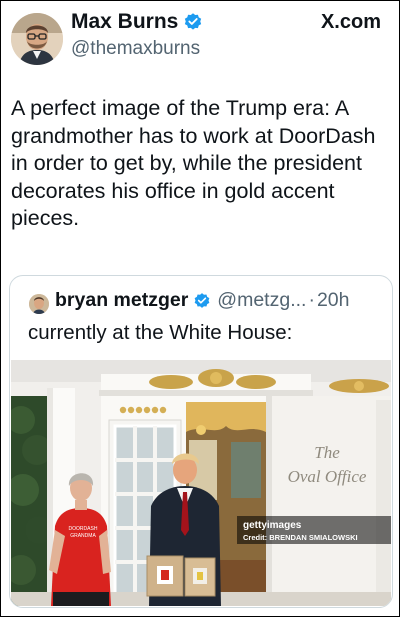 The image size is (400, 617). I want to click on site-label: X.com, so click(350, 22).